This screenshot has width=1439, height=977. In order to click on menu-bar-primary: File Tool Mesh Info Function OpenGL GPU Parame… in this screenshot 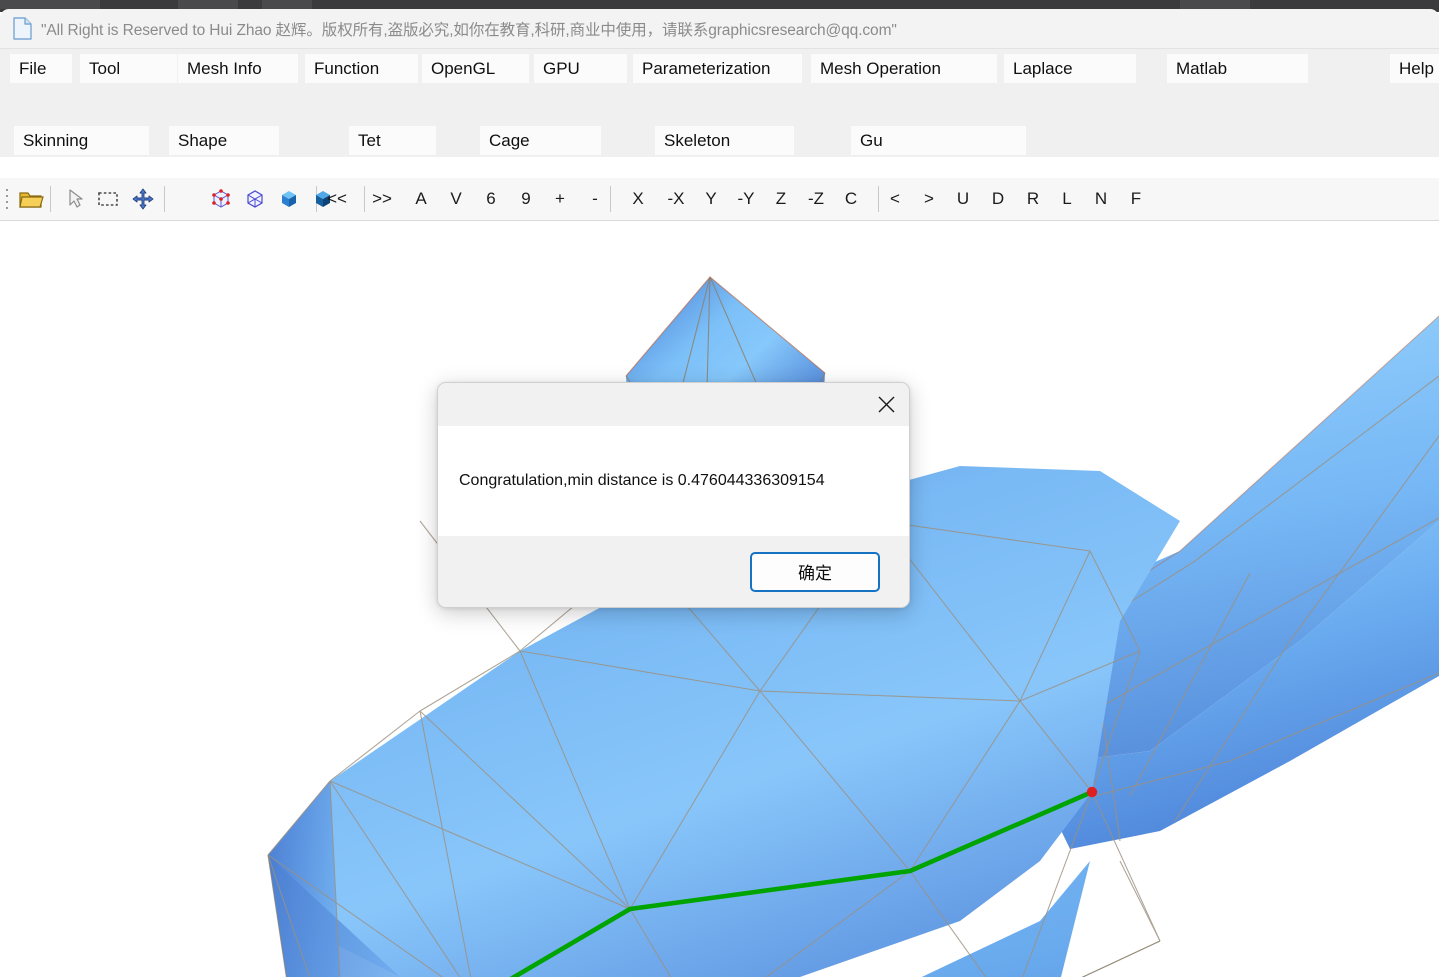, I will do `click(719, 67)`.